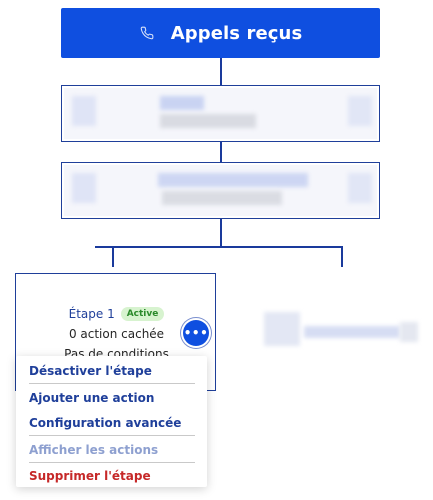 The image size is (433, 500). Describe the element at coordinates (219, 247) in the screenshot. I see `branch-connector` at that location.